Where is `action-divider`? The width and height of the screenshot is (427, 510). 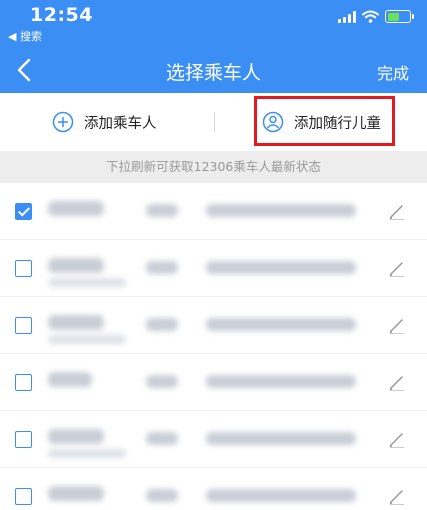 action-divider is located at coordinates (214, 122).